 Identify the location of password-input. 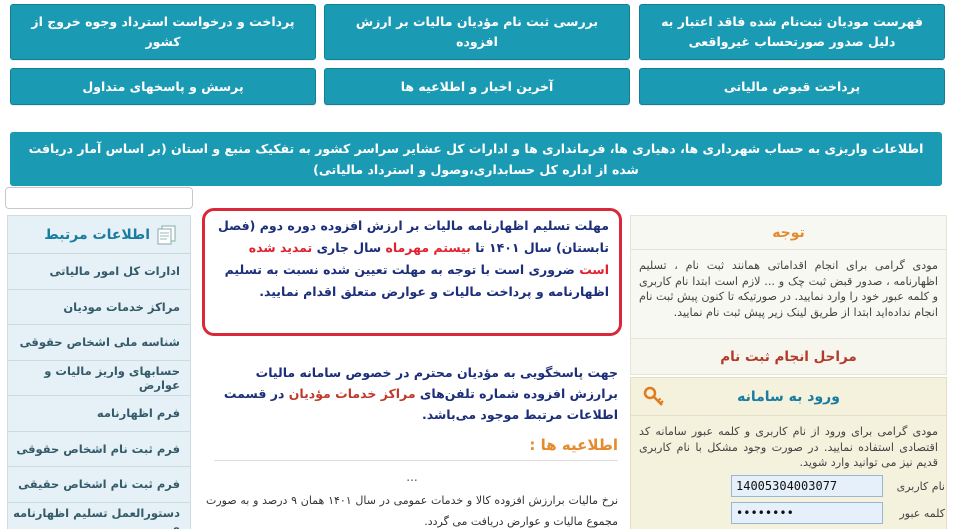
(807, 513).